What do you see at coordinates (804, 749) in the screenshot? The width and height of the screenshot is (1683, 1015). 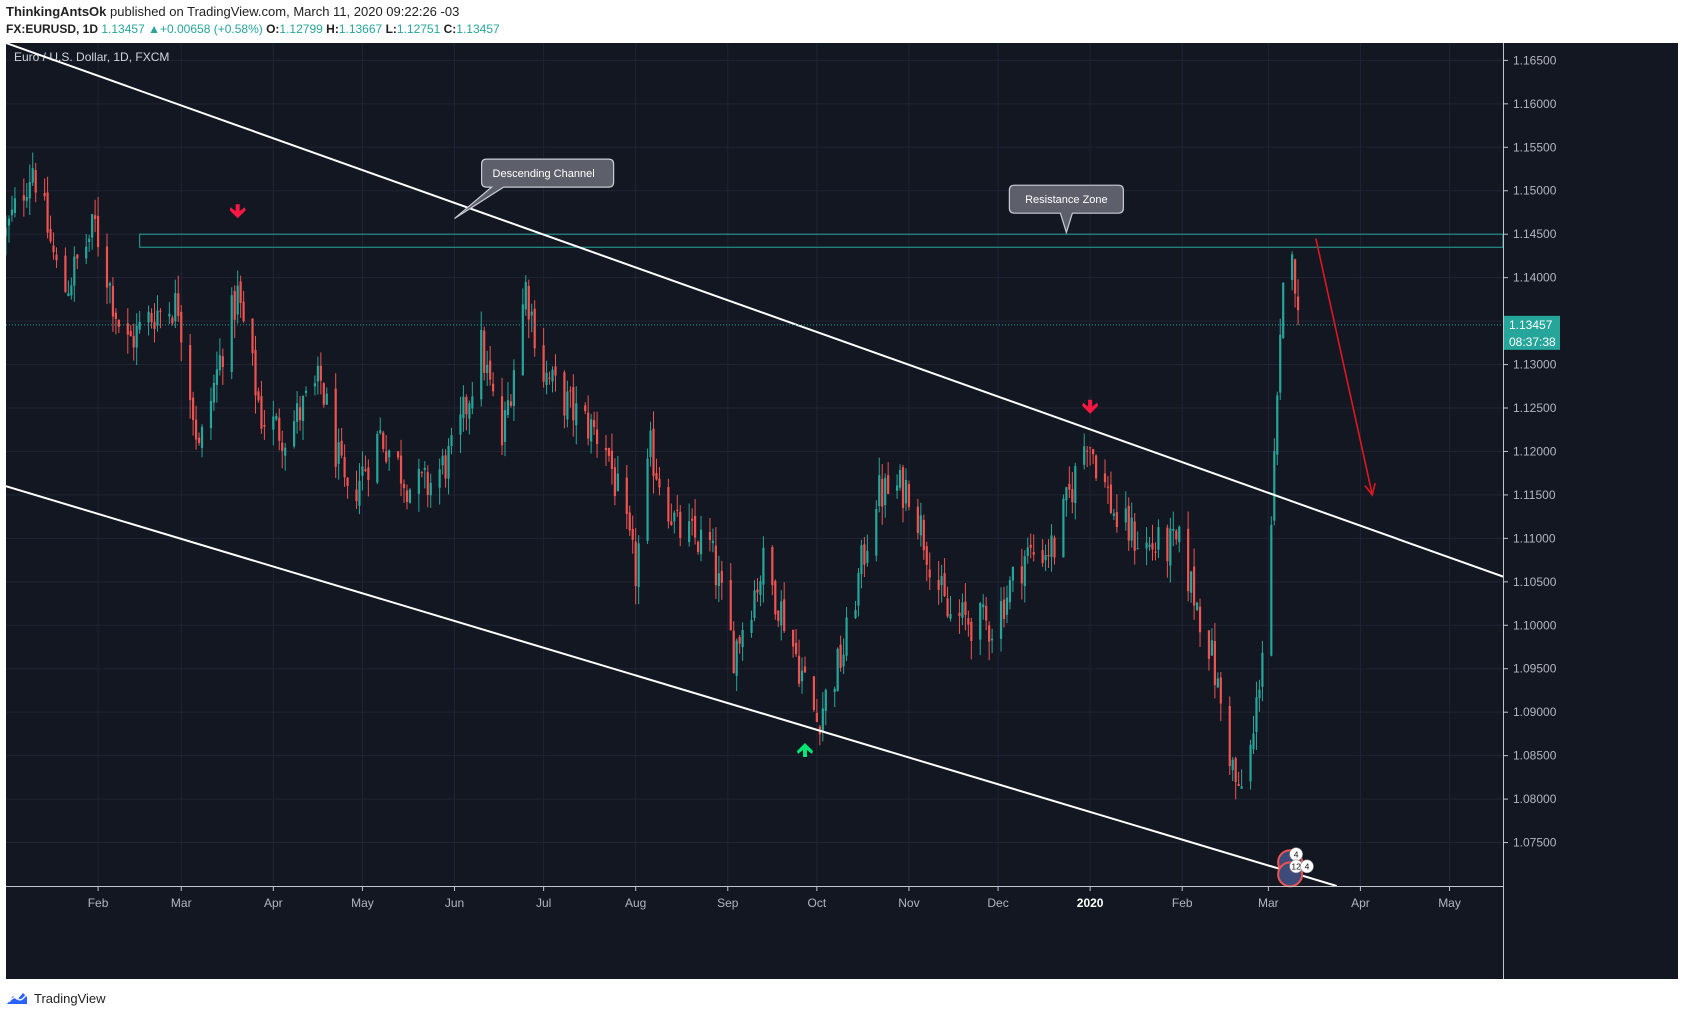 I see `signal-arrow-up-icon` at bounding box center [804, 749].